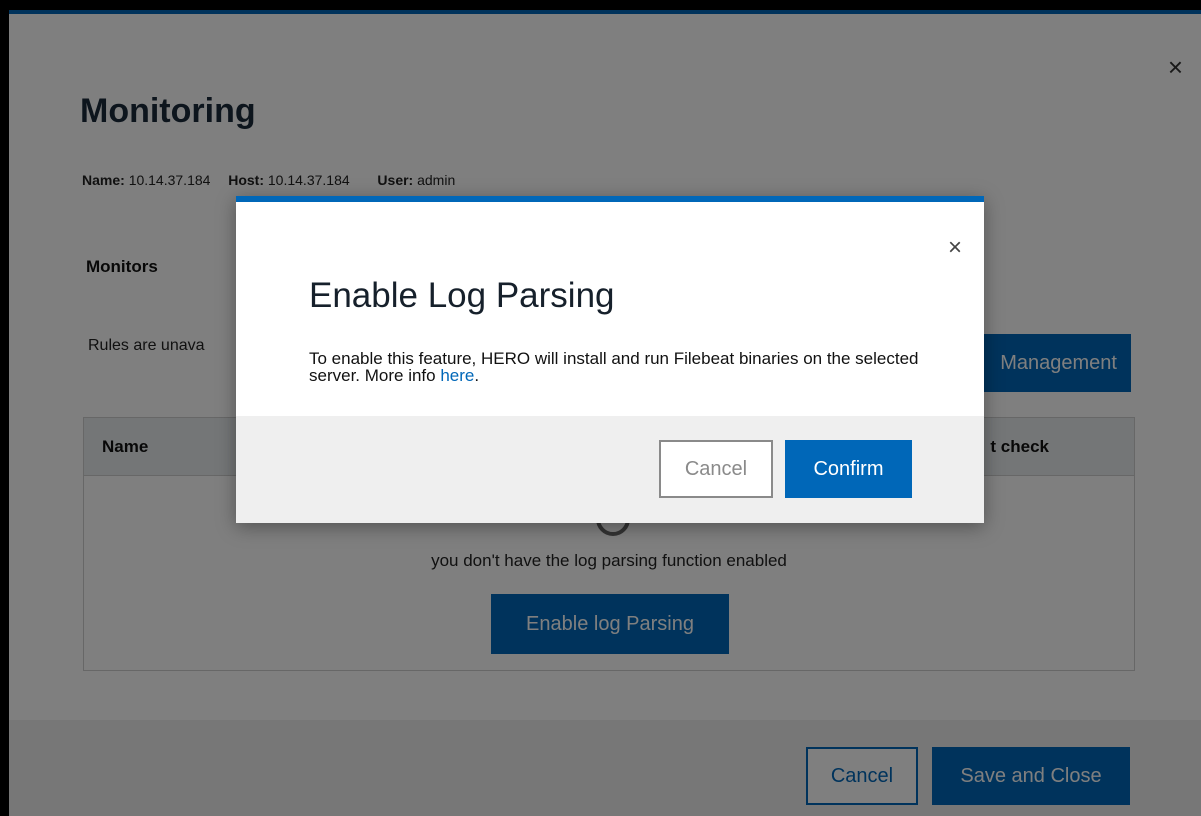 The height and width of the screenshot is (816, 1201). Describe the element at coordinates (477, 375) in the screenshot. I see `dialog-message-suffix: .` at that location.